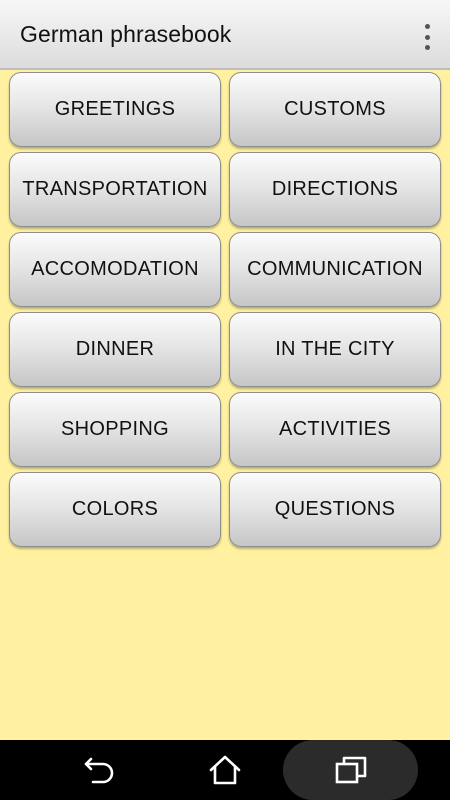 The height and width of the screenshot is (800, 450). Describe the element at coordinates (115, 109) in the screenshot. I see `category-button-greetings: GREETINGS` at that location.